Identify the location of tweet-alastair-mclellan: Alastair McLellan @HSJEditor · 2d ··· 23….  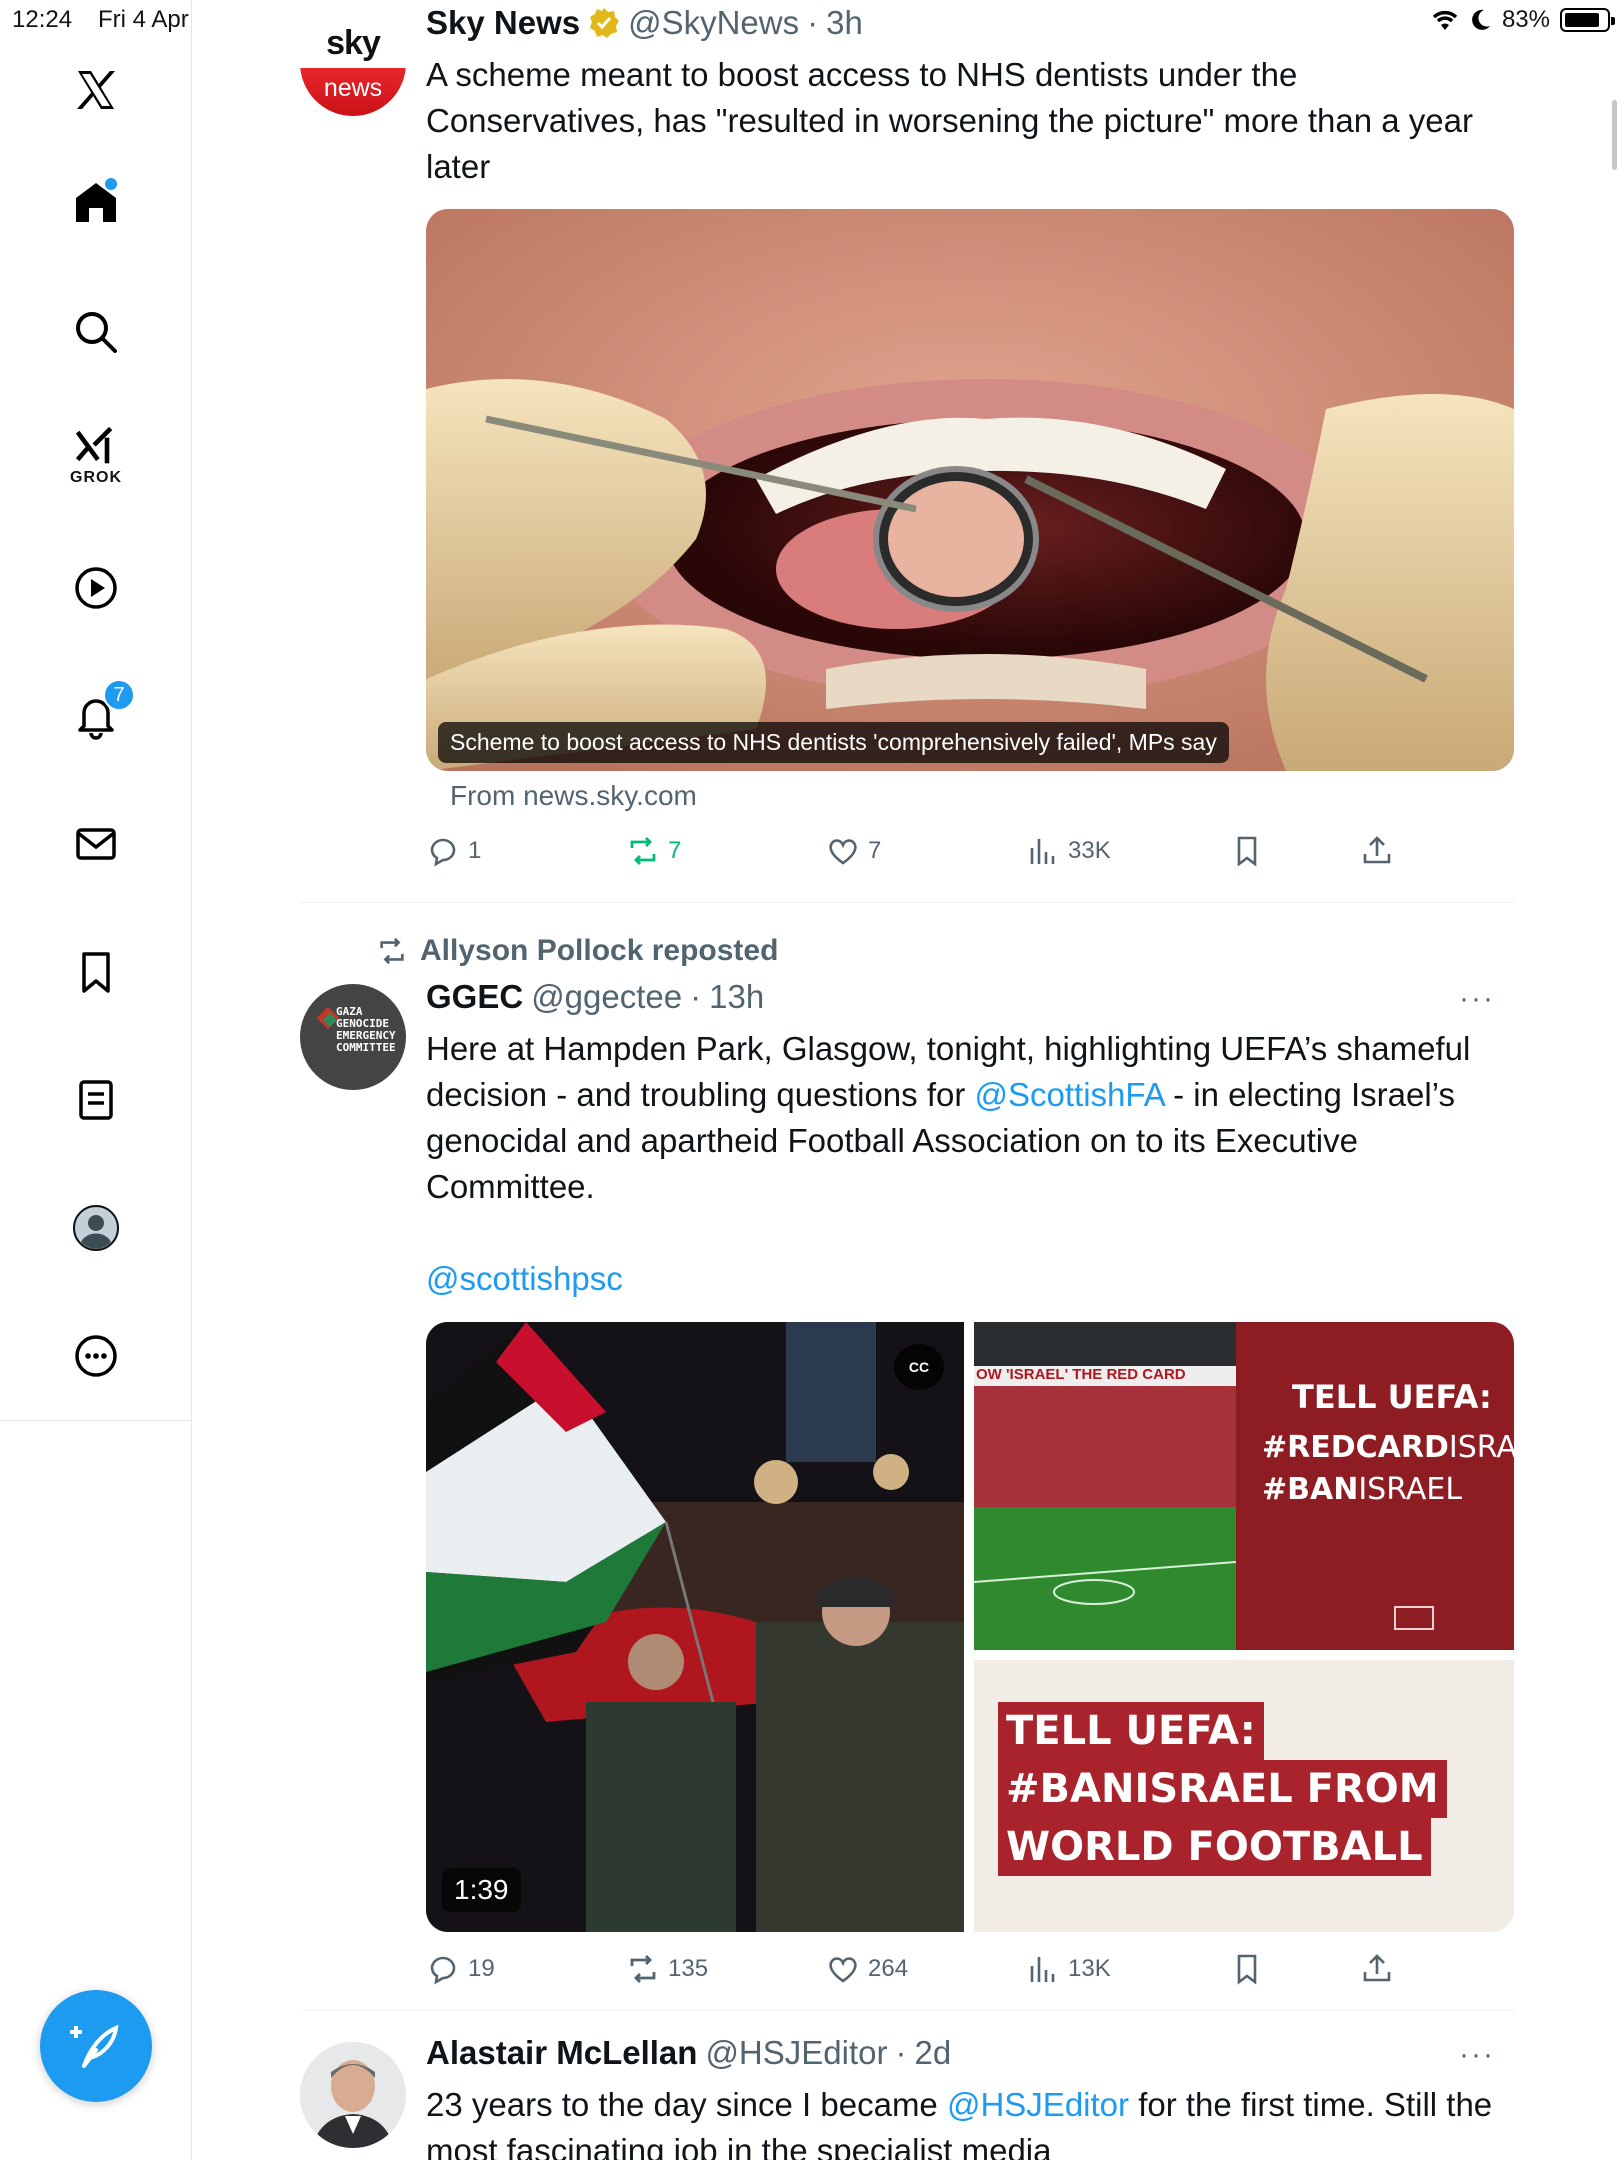
(907, 2095).